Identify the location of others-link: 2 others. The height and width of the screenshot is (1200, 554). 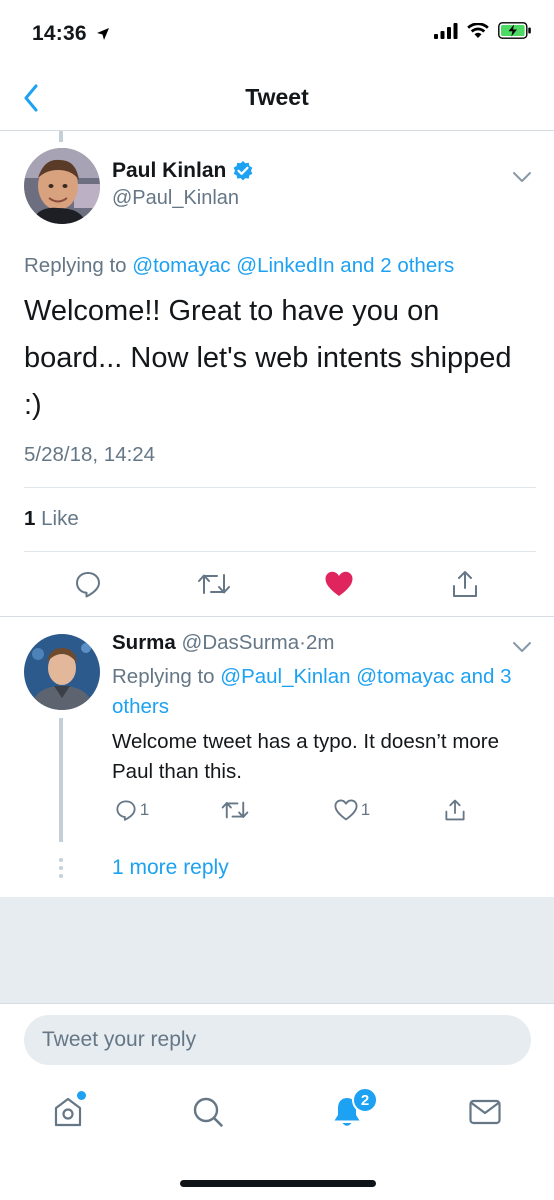
(417, 265).